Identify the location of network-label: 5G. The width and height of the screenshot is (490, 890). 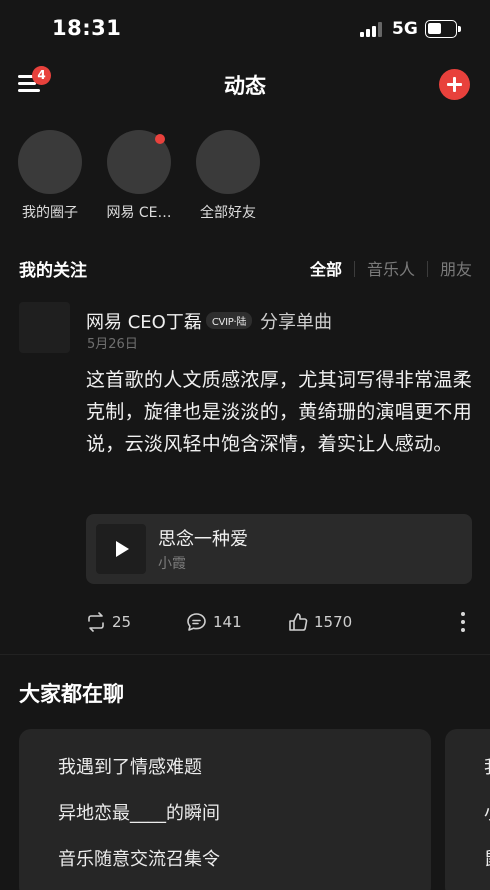
(405, 29).